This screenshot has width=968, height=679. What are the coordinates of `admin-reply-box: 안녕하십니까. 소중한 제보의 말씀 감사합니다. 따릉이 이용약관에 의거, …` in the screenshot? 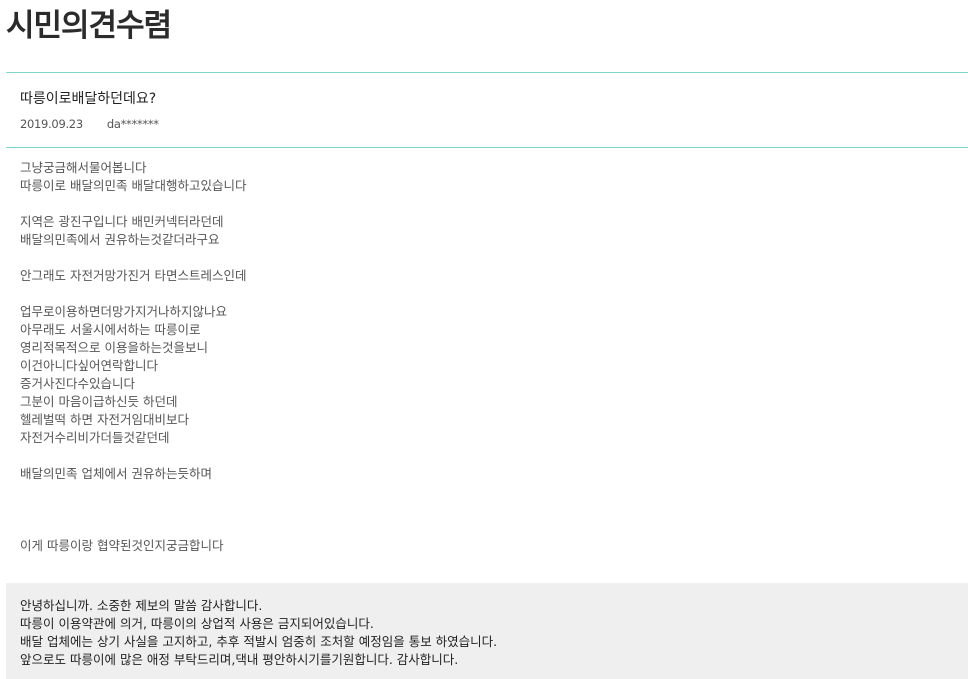 It's located at (487, 631).